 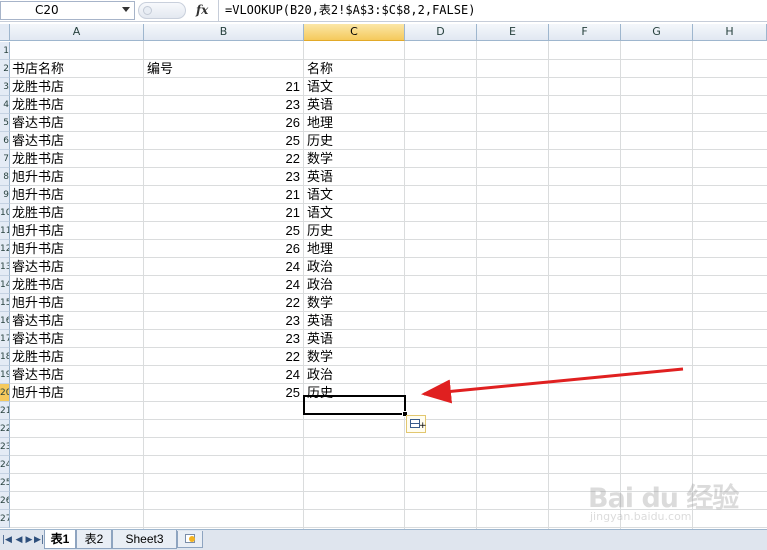 I want to click on row-header: 20, so click(x=5, y=393).